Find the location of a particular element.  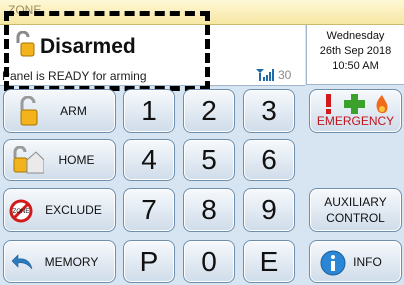

key-4: 4 is located at coordinates (149, 160).